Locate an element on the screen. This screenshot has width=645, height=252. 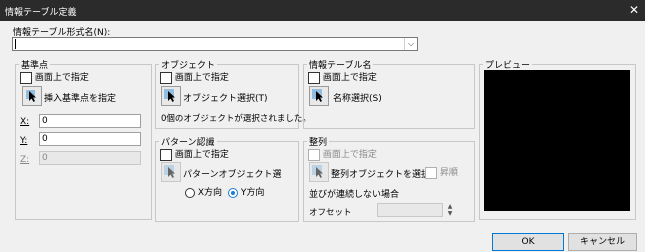
z-input: 0 is located at coordinates (90, 158).